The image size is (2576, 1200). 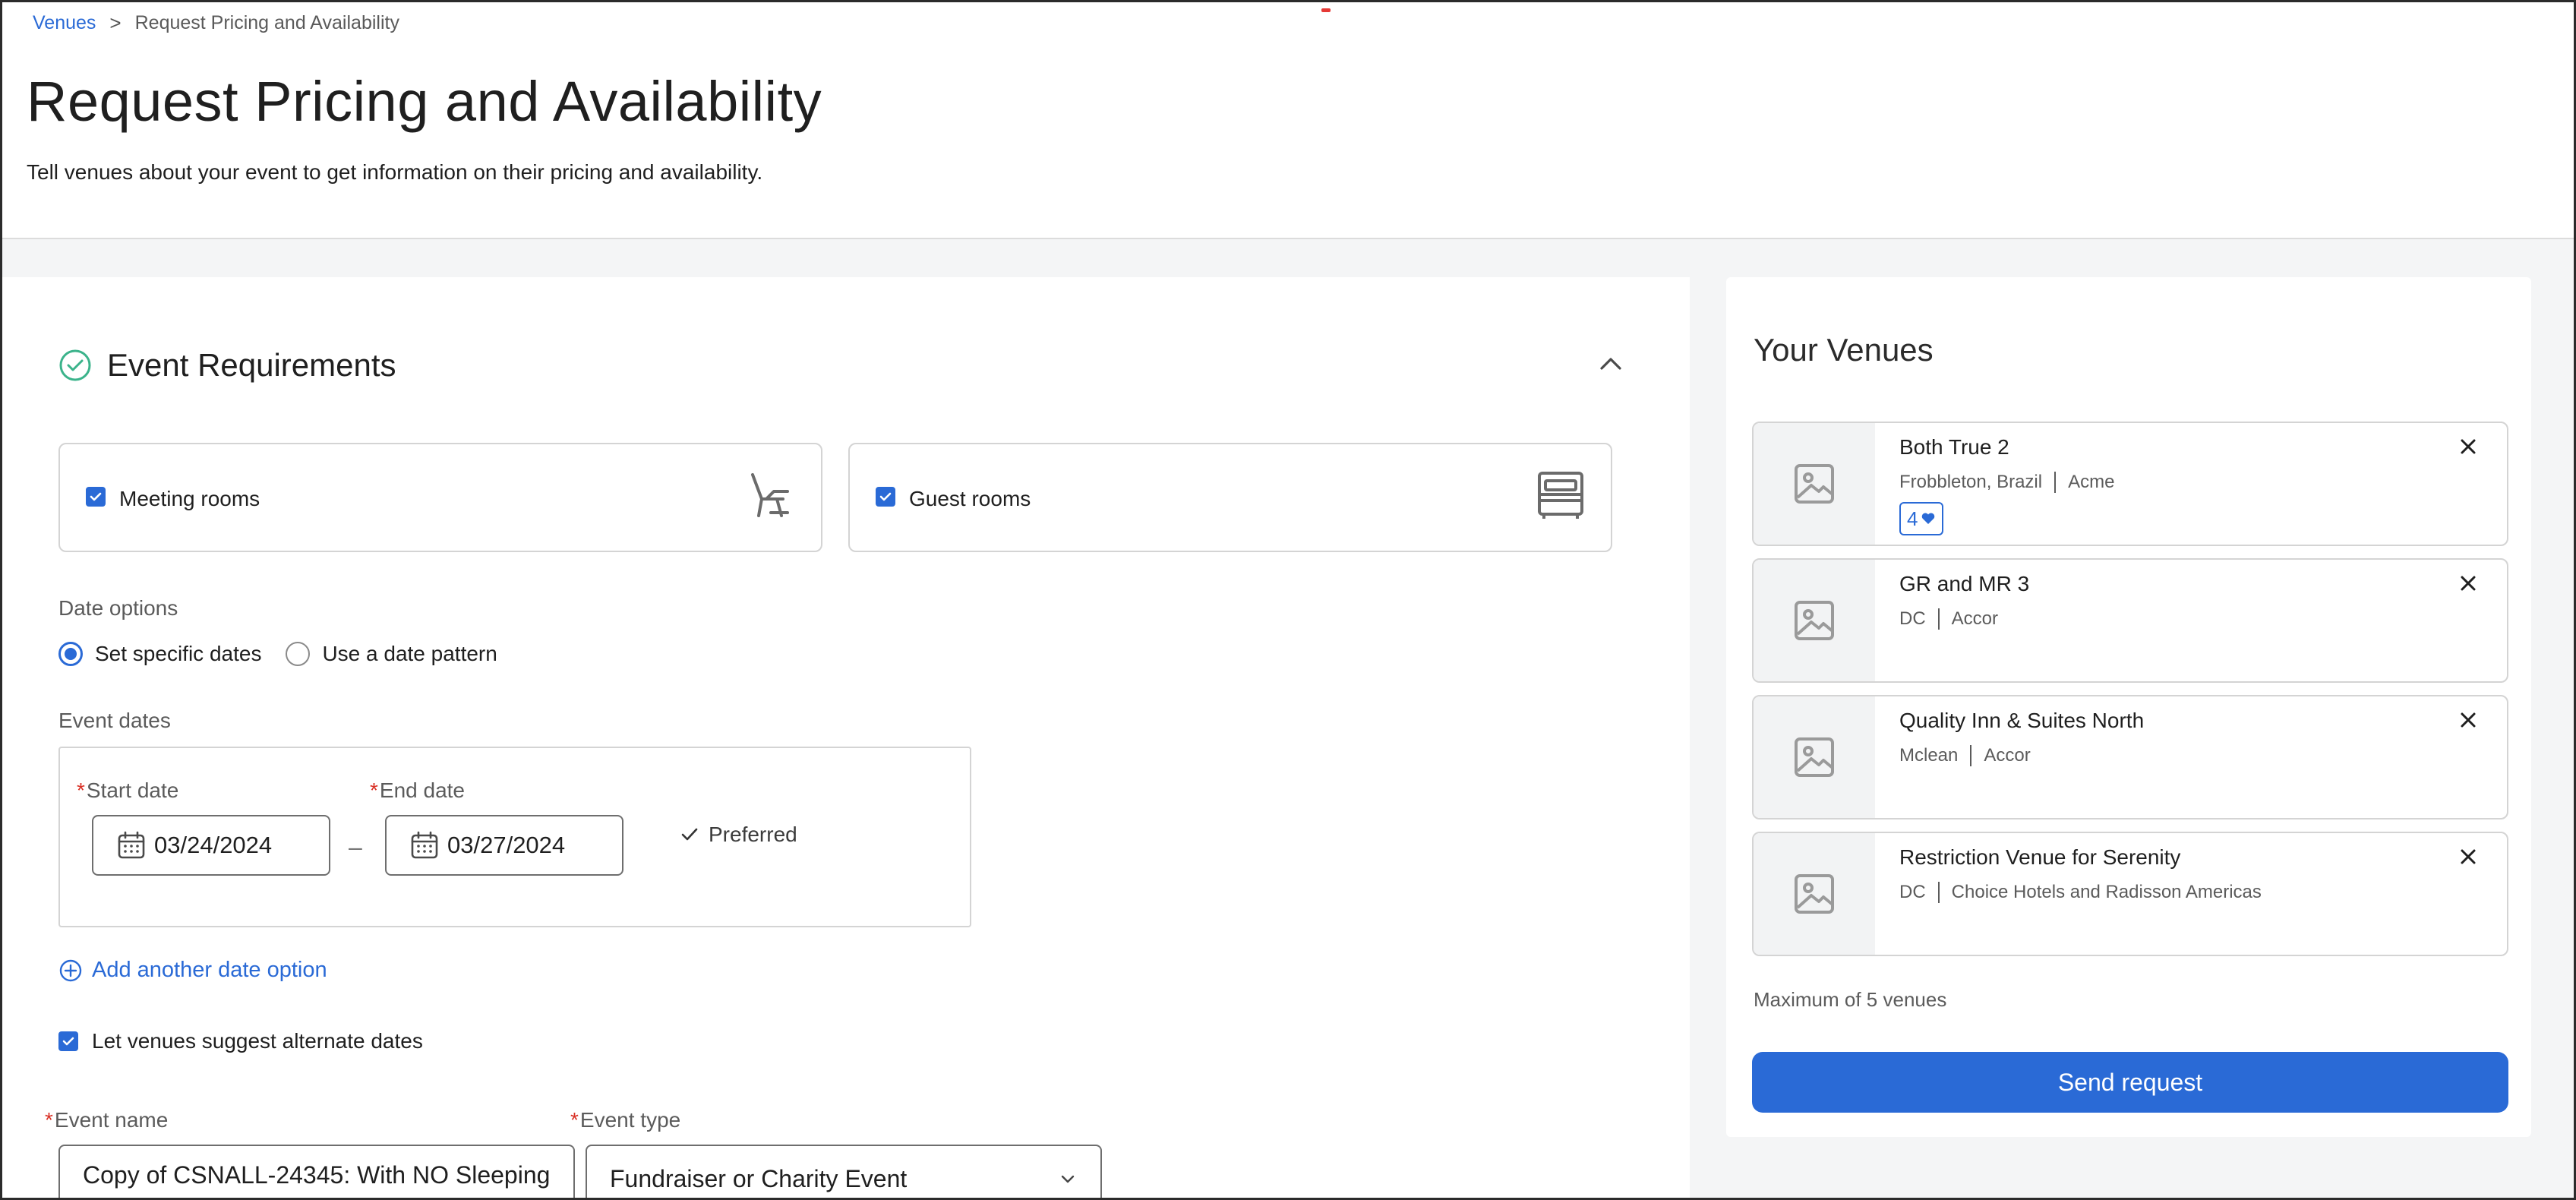 What do you see at coordinates (70, 654) in the screenshot?
I see `radio-specific-dates` at bounding box center [70, 654].